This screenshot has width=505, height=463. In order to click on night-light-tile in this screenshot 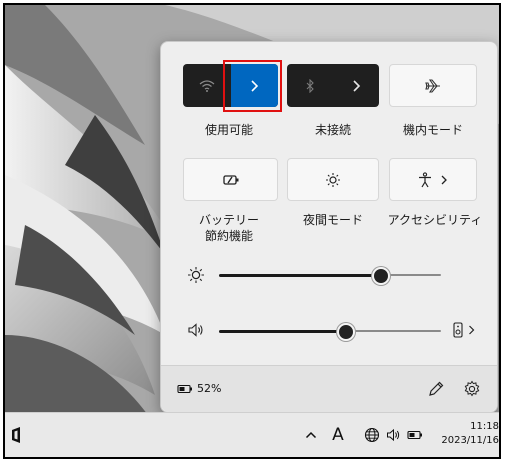, I will do `click(333, 179)`.